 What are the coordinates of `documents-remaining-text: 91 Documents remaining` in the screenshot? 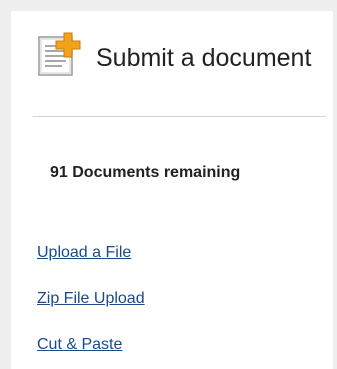 It's located at (145, 172).